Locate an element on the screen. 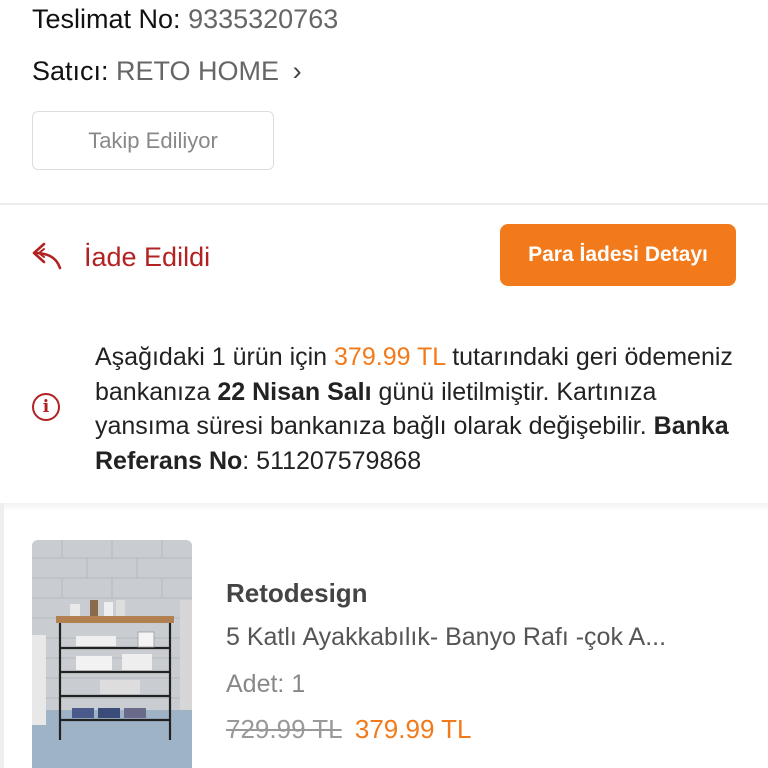 This screenshot has height=768, width=768. info-icon: i is located at coordinates (46, 407).